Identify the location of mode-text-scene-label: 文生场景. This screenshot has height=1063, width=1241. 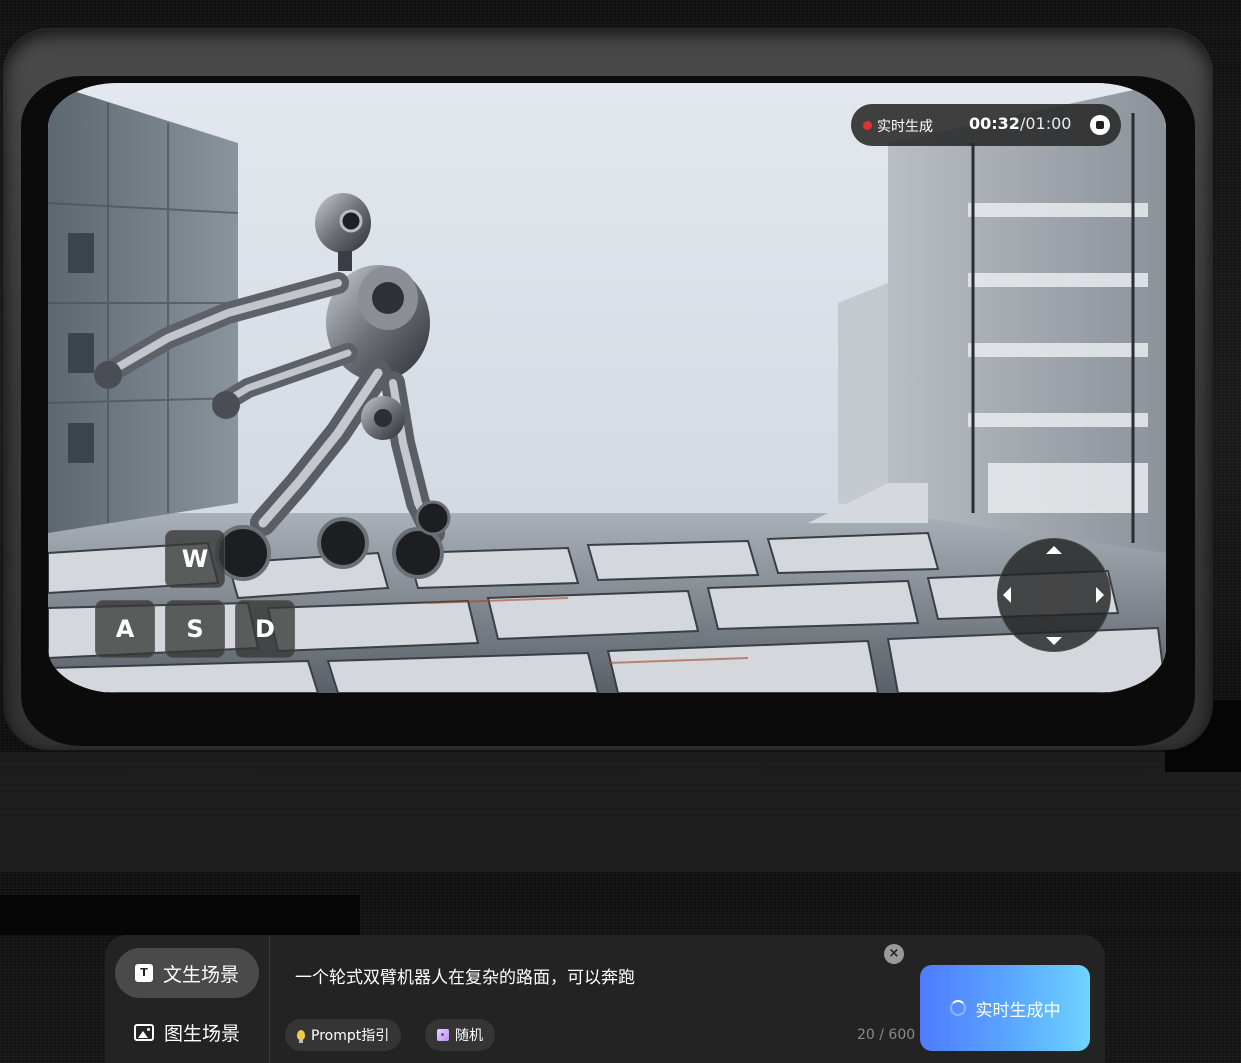
(200, 974).